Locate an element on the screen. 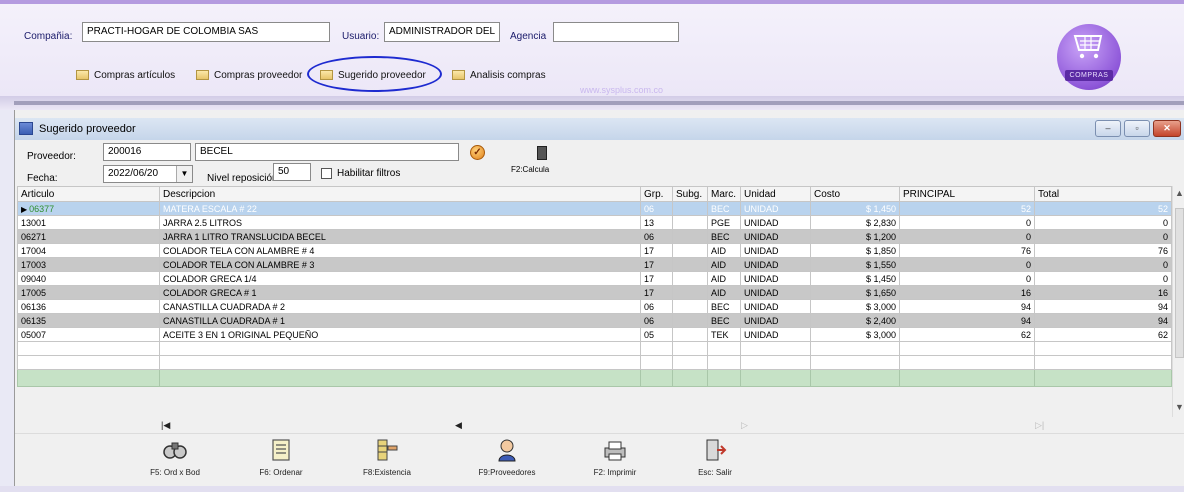 This screenshot has height=492, width=1184. col-header-unidad: Unidad is located at coordinates (775, 194).